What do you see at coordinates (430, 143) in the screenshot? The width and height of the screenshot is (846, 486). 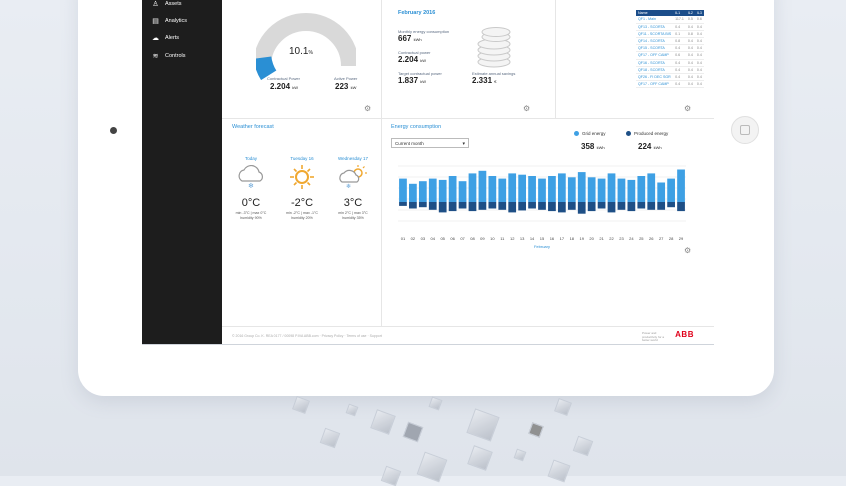 I see `period-select: Current month ▾` at bounding box center [430, 143].